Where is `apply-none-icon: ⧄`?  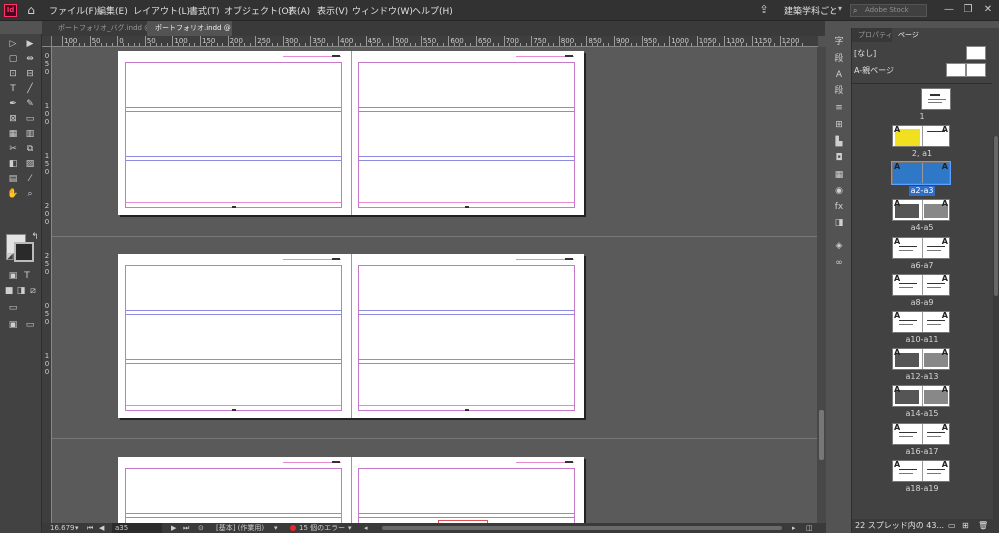
apply-none-icon: ⧄ is located at coordinates (33, 291).